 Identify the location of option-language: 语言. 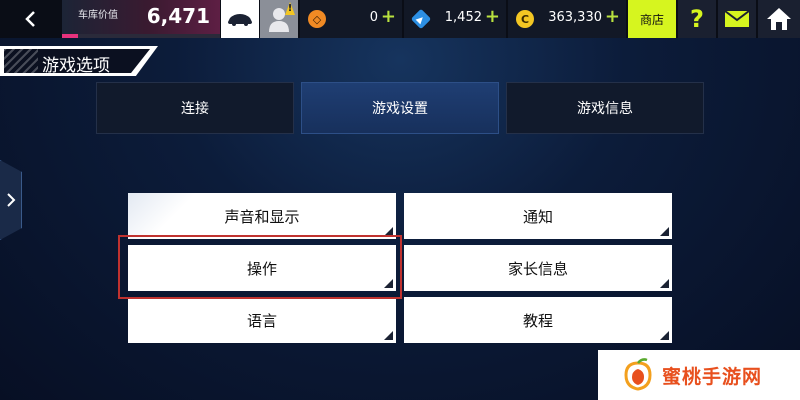
(262, 320).